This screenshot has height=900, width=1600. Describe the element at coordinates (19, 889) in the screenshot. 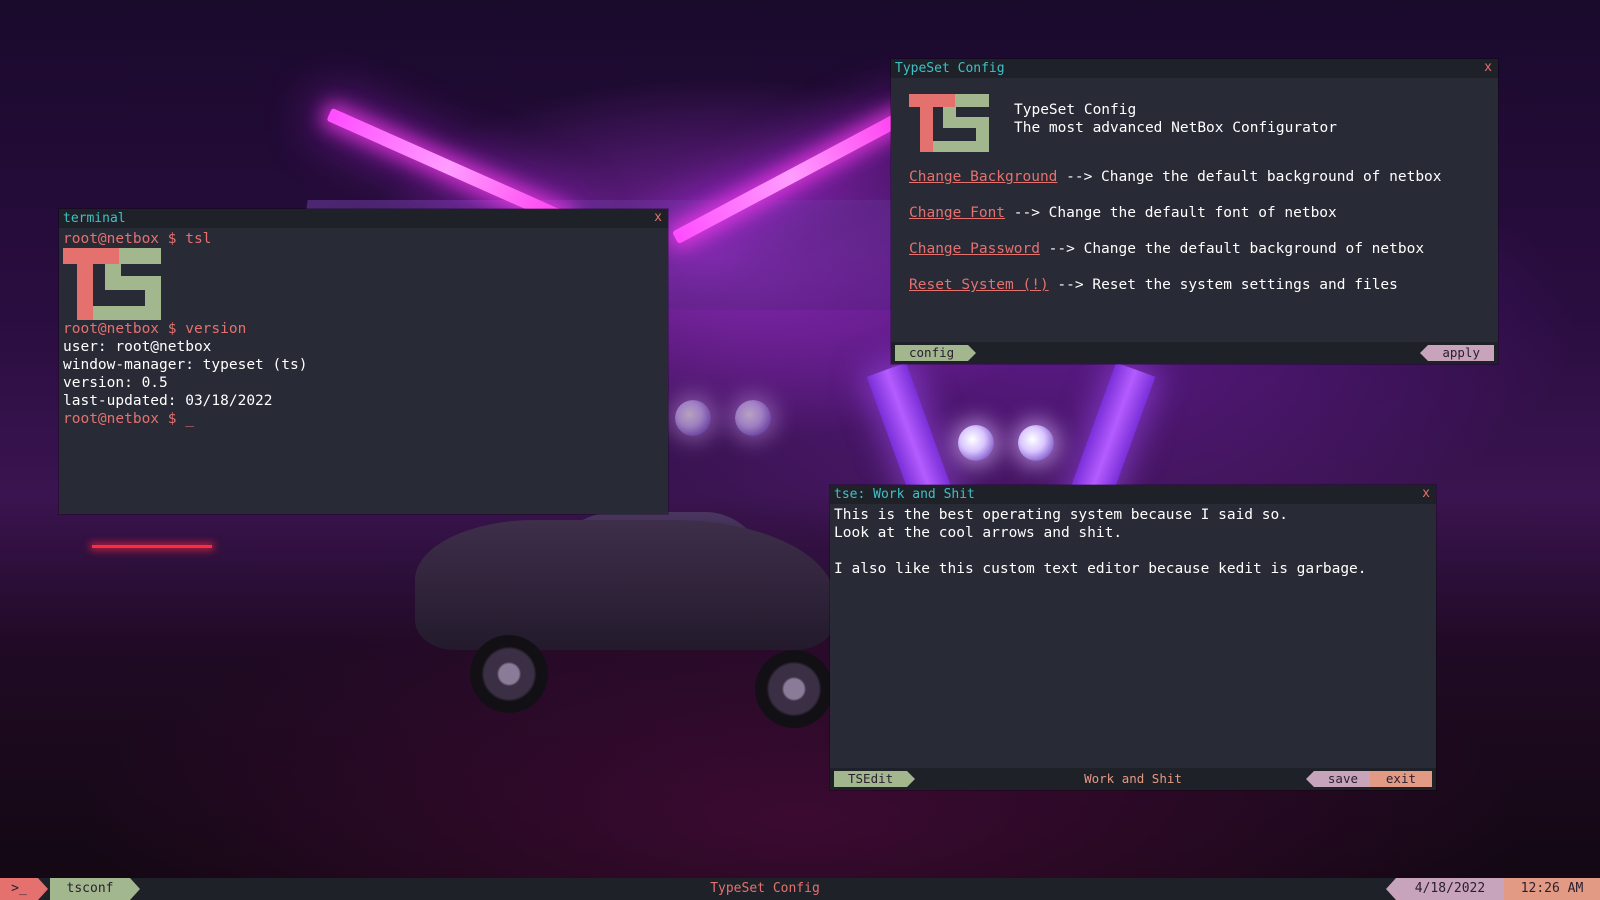

I see `terminal-launcher-icon: >_` at that location.